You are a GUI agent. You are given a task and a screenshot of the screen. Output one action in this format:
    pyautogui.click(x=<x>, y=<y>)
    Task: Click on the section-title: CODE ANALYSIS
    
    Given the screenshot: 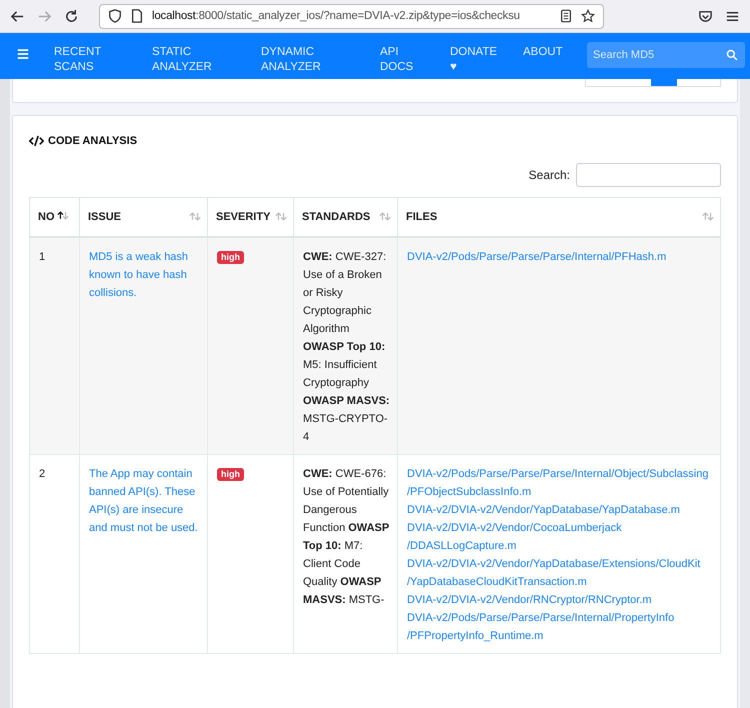 What is the action you would take?
    pyautogui.click(x=93, y=141)
    